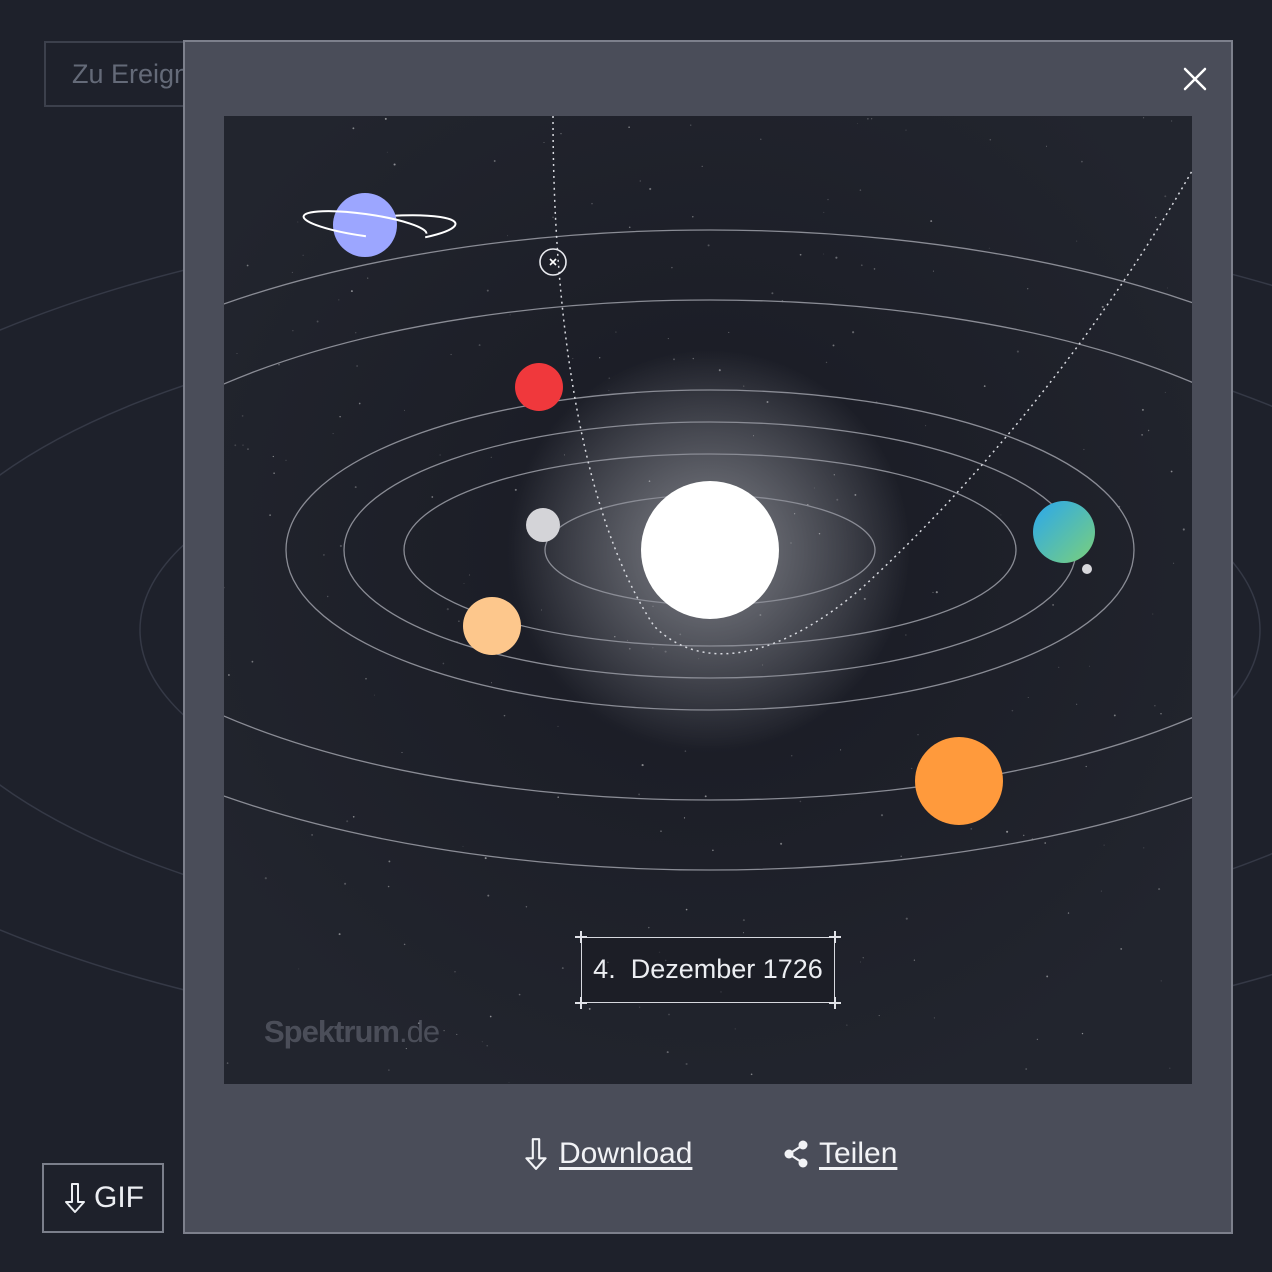 Image resolution: width=1272 pixels, height=1272 pixels. What do you see at coordinates (103, 1198) in the screenshot?
I see `gif-download-button: GIF` at bounding box center [103, 1198].